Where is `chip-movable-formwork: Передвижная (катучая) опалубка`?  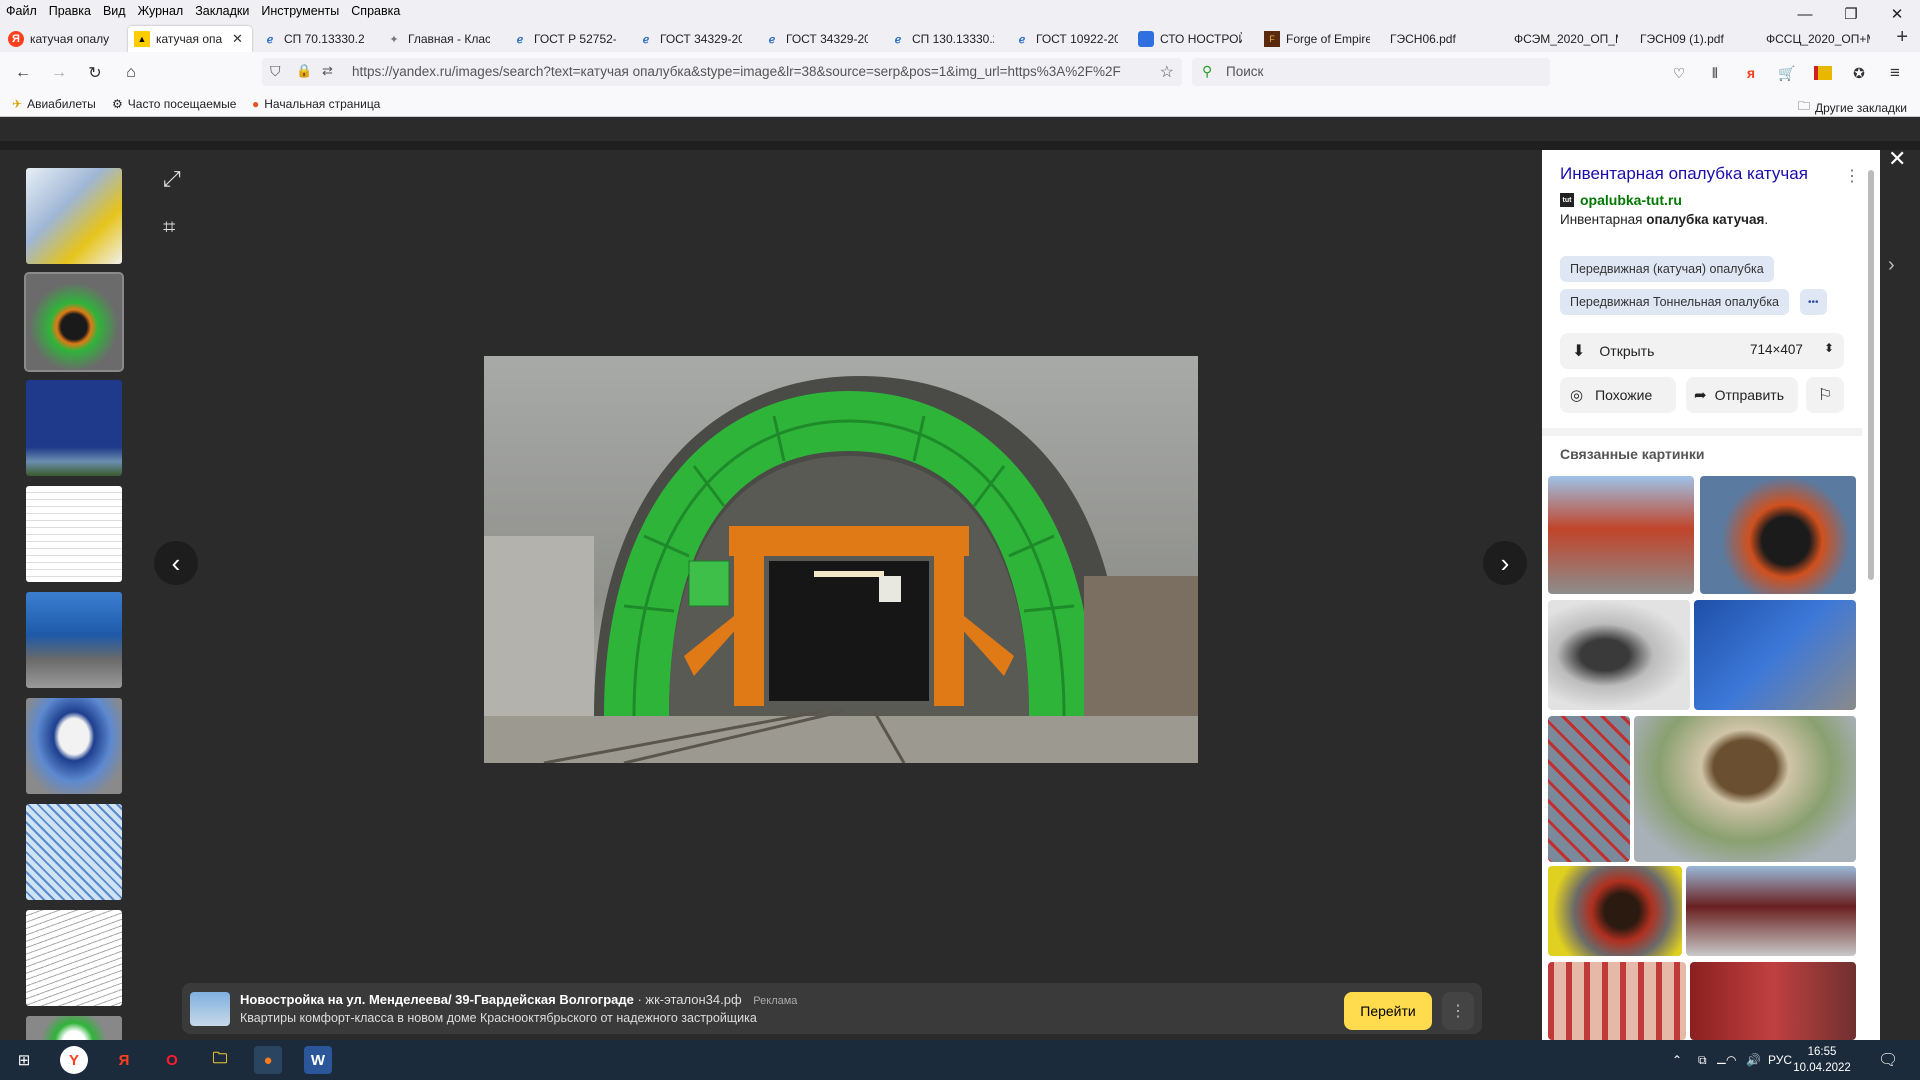 chip-movable-formwork: Передвижная (катучая) опалубка is located at coordinates (1667, 269).